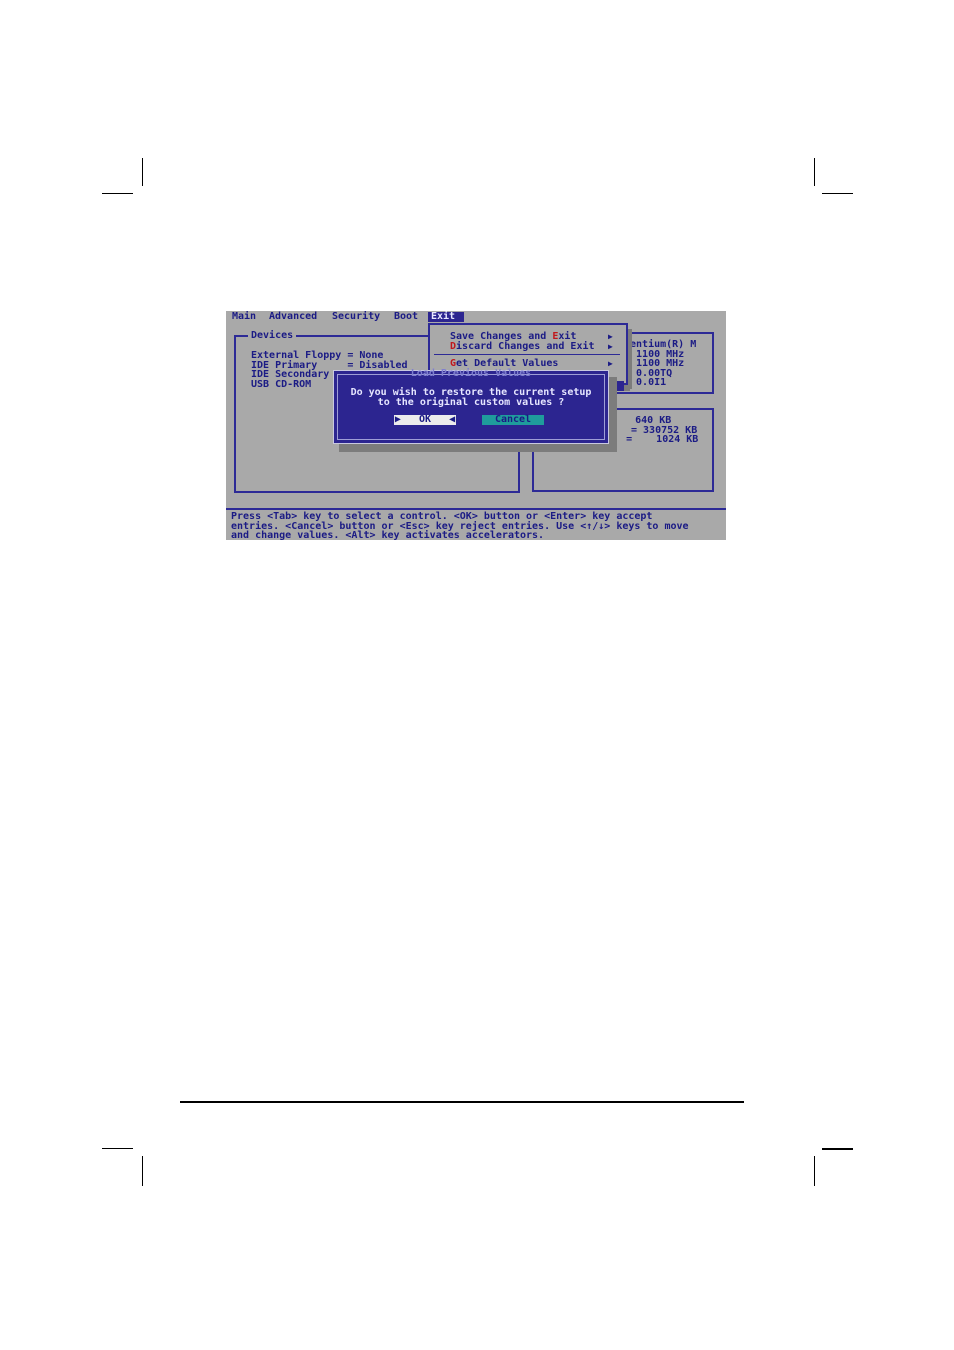 This screenshot has width=954, height=1350. I want to click on devices-panel-title: Devices, so click(272, 336).